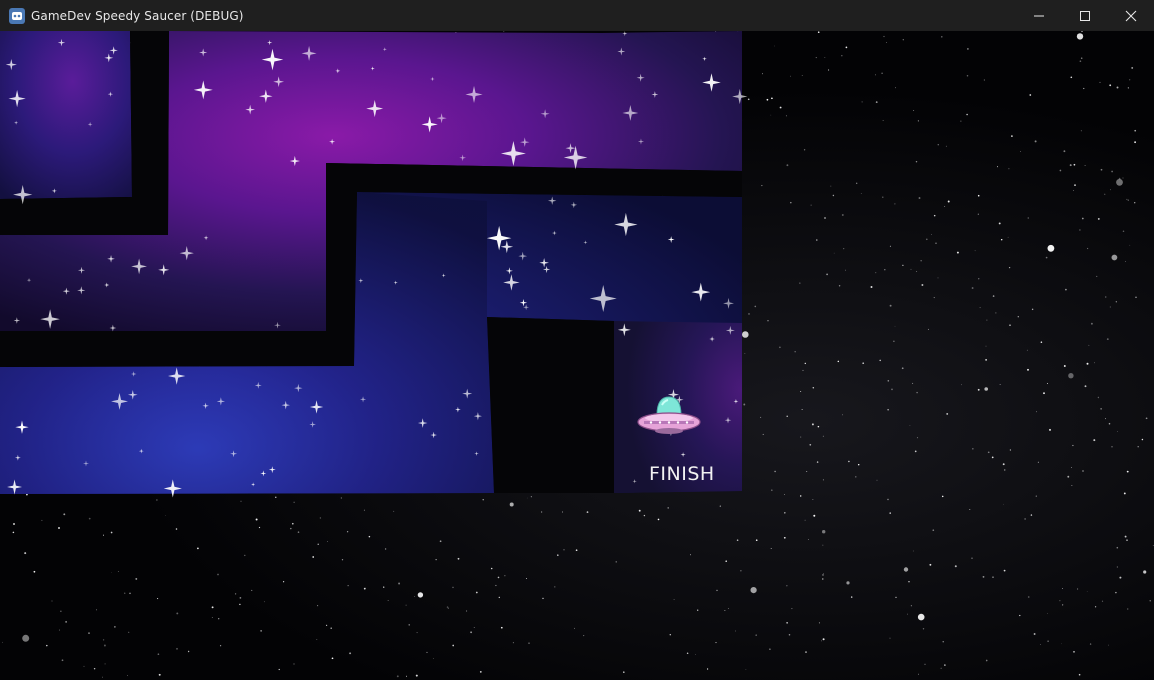 The image size is (1154, 680). I want to click on nebula-tile, so click(66, 115).